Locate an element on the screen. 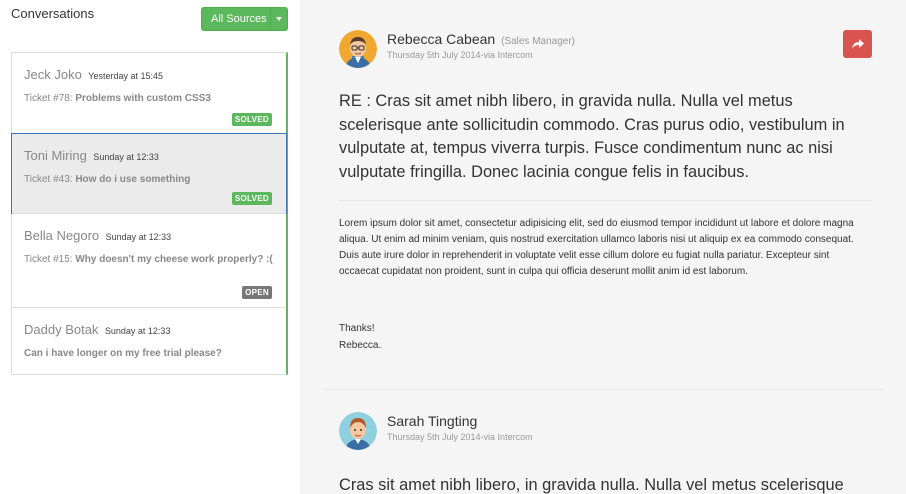  sources-dropdown-toggle is located at coordinates (278, 19).